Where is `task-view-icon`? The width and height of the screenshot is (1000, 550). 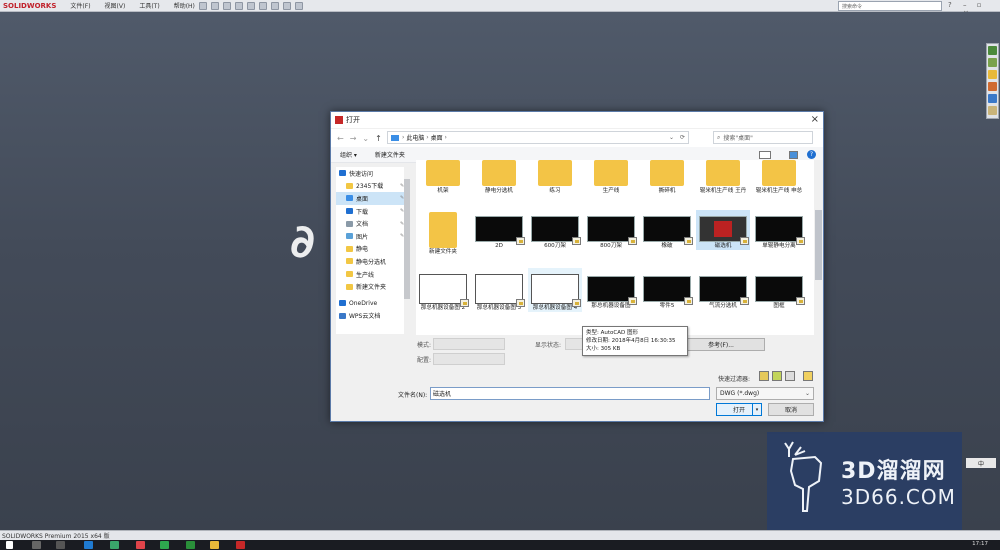 task-view-icon is located at coordinates (60, 545).